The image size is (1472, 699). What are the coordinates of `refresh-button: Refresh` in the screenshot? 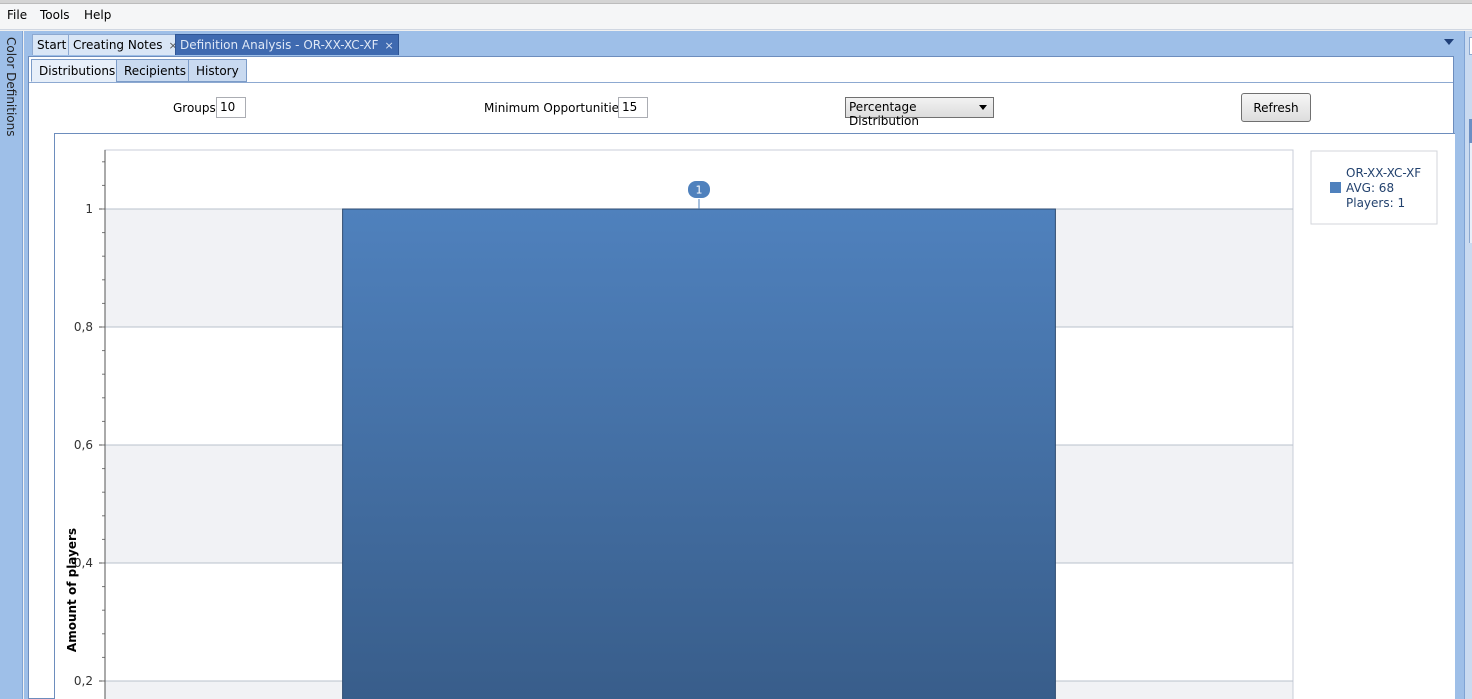 It's located at (1276, 107).